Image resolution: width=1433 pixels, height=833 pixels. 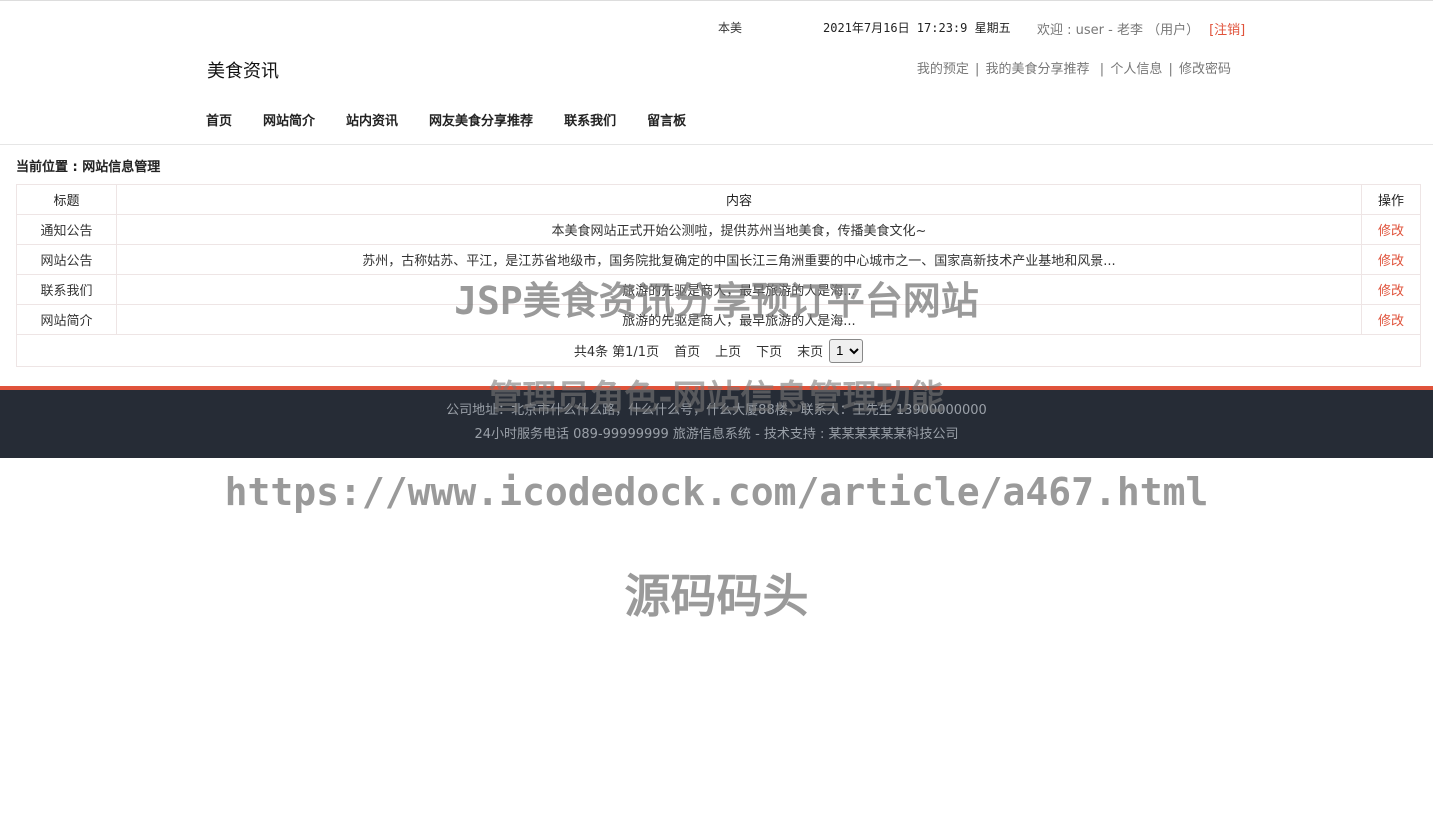 What do you see at coordinates (917, 28) in the screenshot?
I see `current-datetime: 2021年7月16日 17:23:9 星期五` at bounding box center [917, 28].